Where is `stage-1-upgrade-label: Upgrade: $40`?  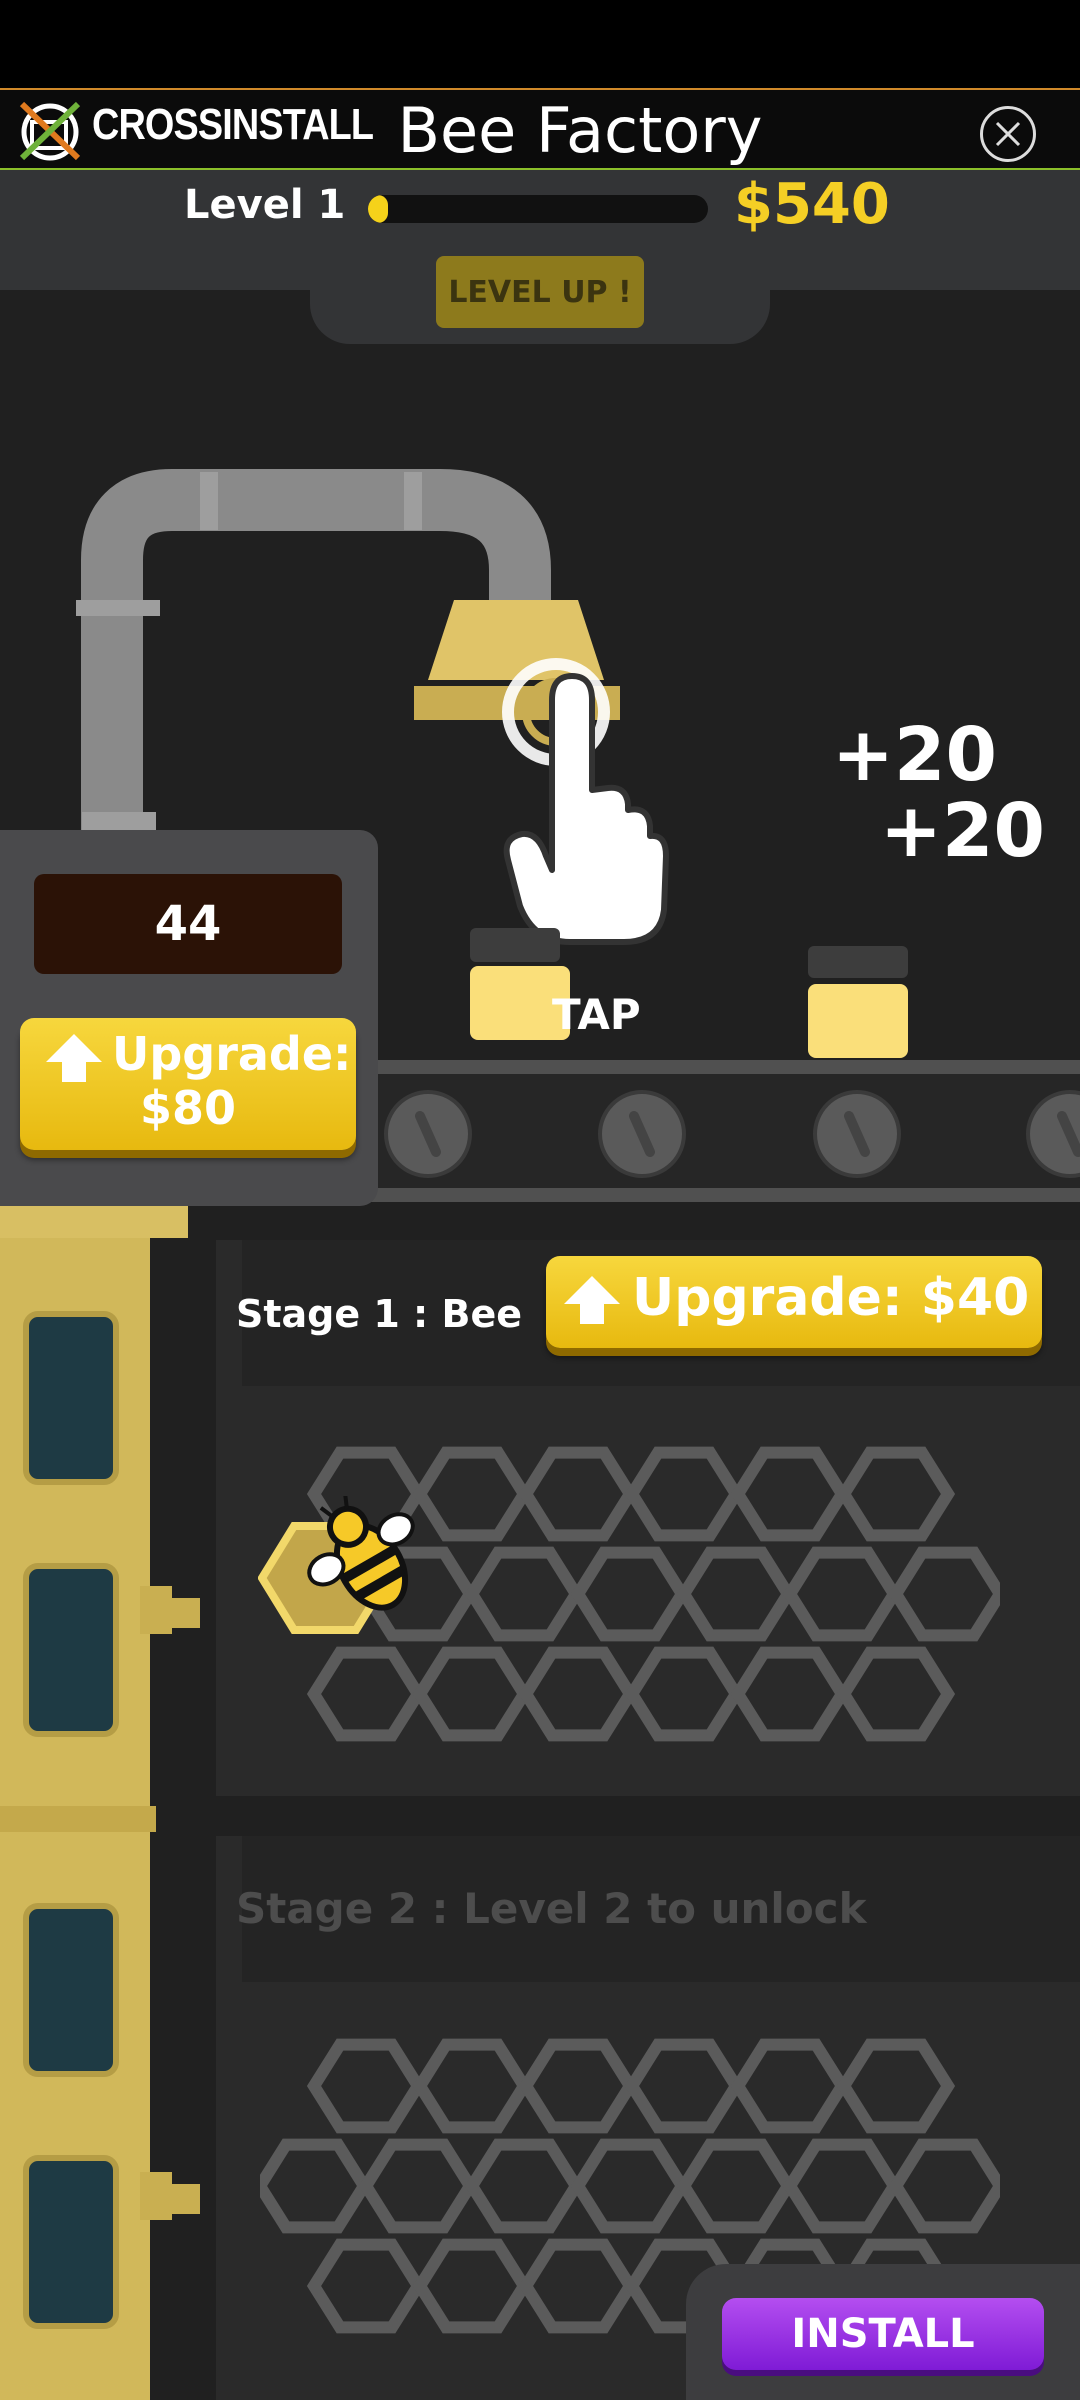
stage-1-upgrade-label: Upgrade: $40 is located at coordinates (831, 1298).